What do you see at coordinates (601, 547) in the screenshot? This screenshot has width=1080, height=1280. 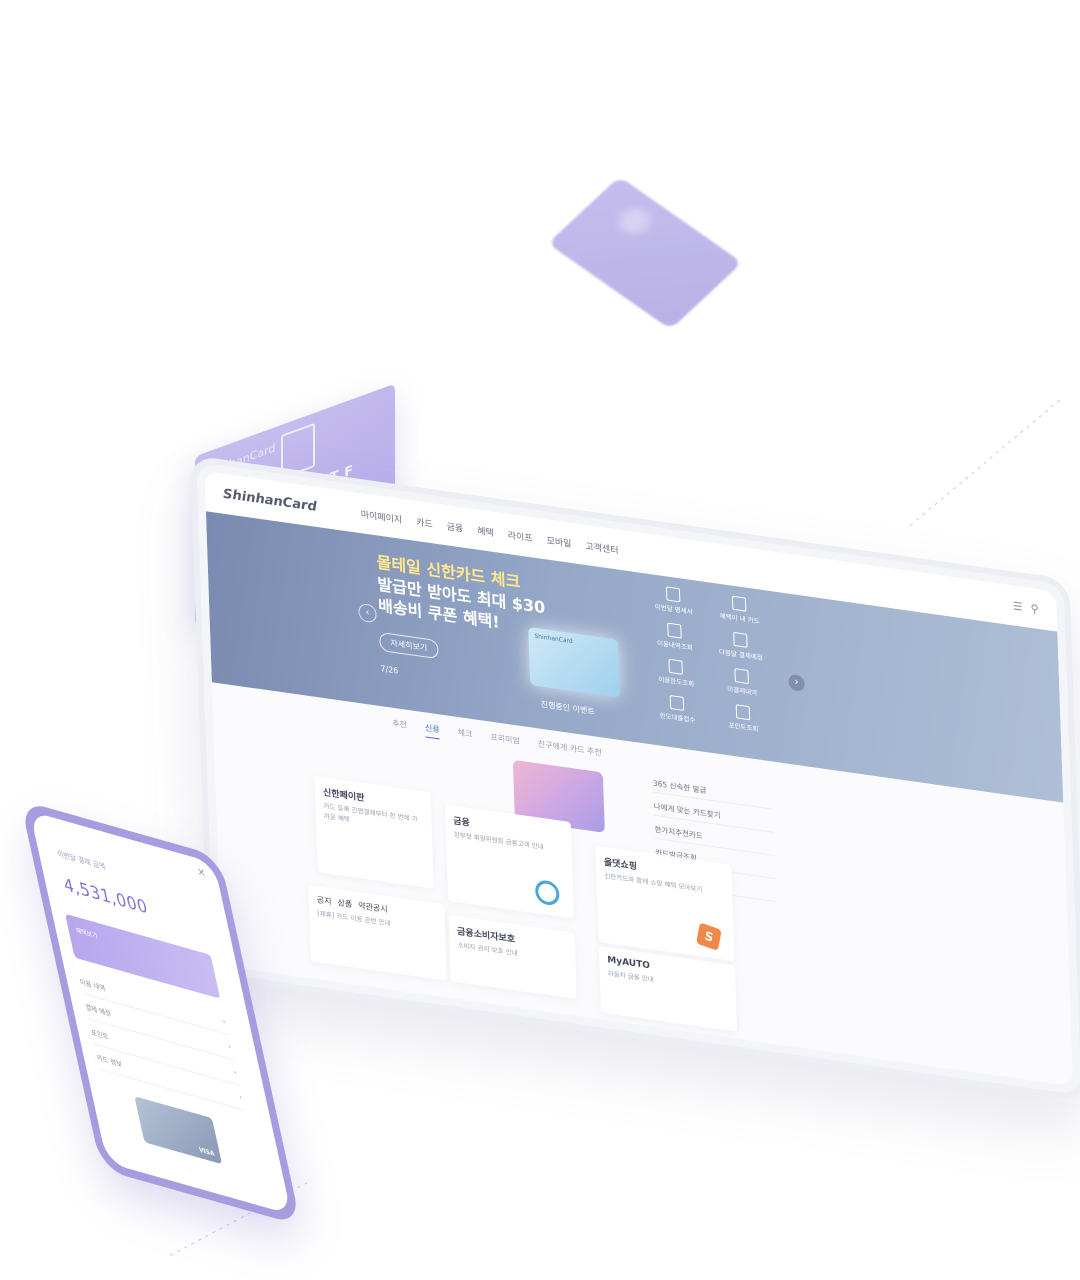 I see `nav-customer-center: 고객센터` at bounding box center [601, 547].